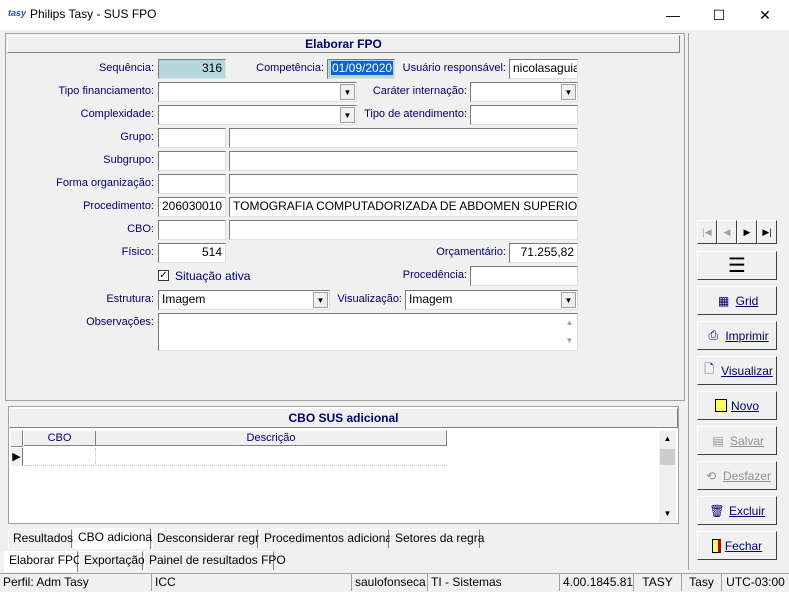 Image resolution: width=789 pixels, height=592 pixels. I want to click on visualizar-button-label: Visualizar, so click(747, 370).